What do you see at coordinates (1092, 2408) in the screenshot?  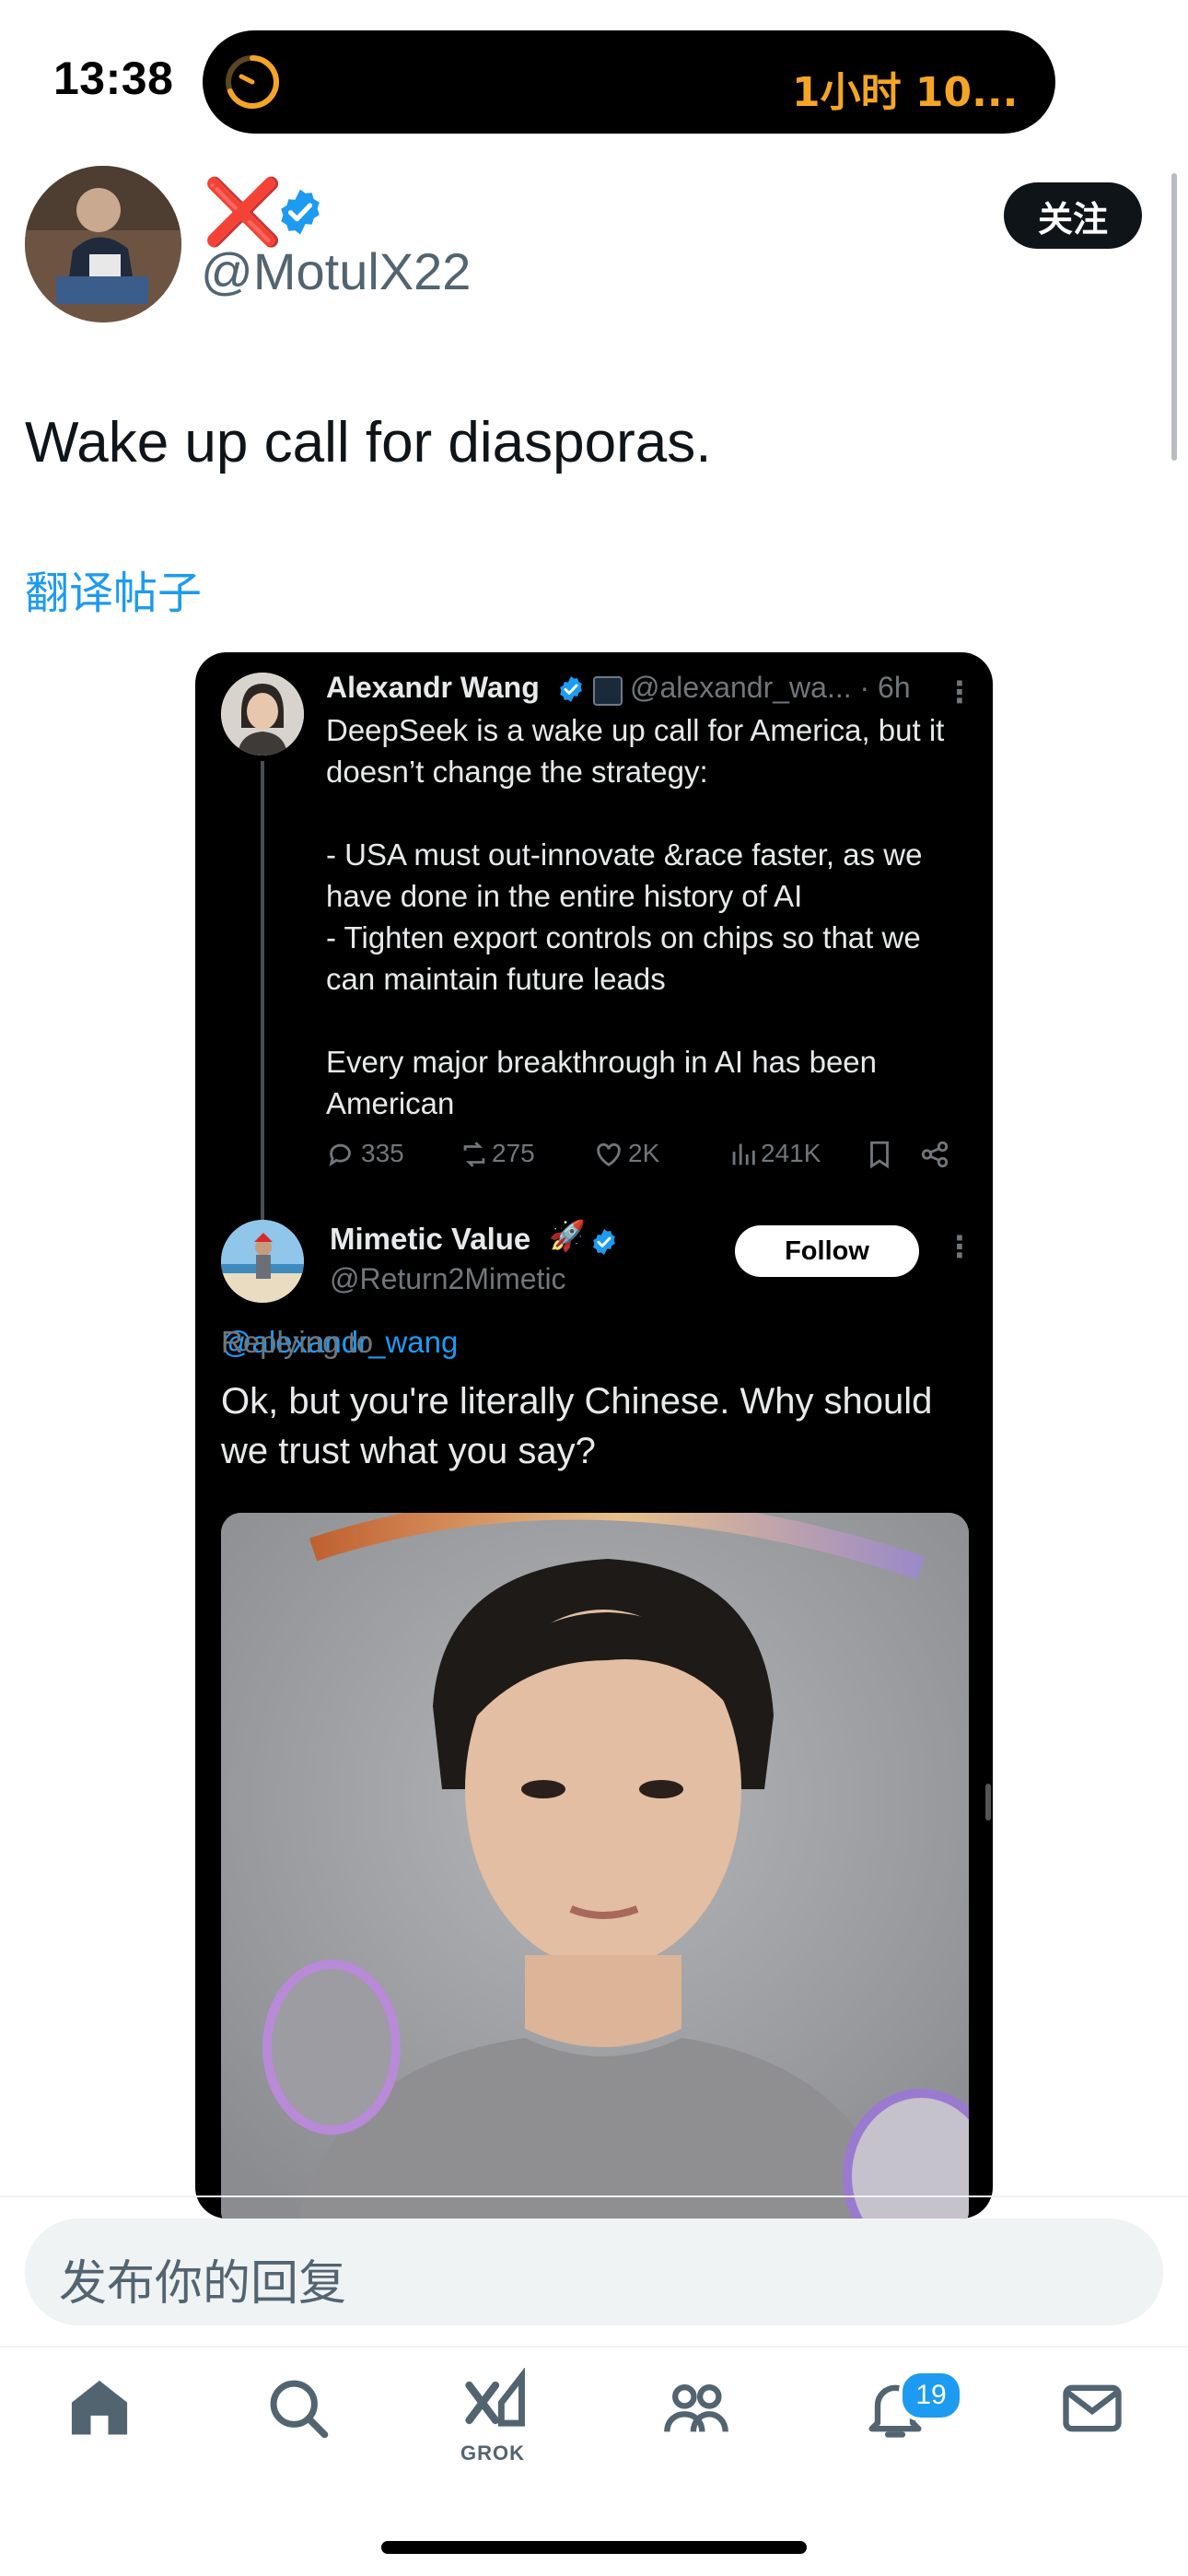 I see `messages-icon` at bounding box center [1092, 2408].